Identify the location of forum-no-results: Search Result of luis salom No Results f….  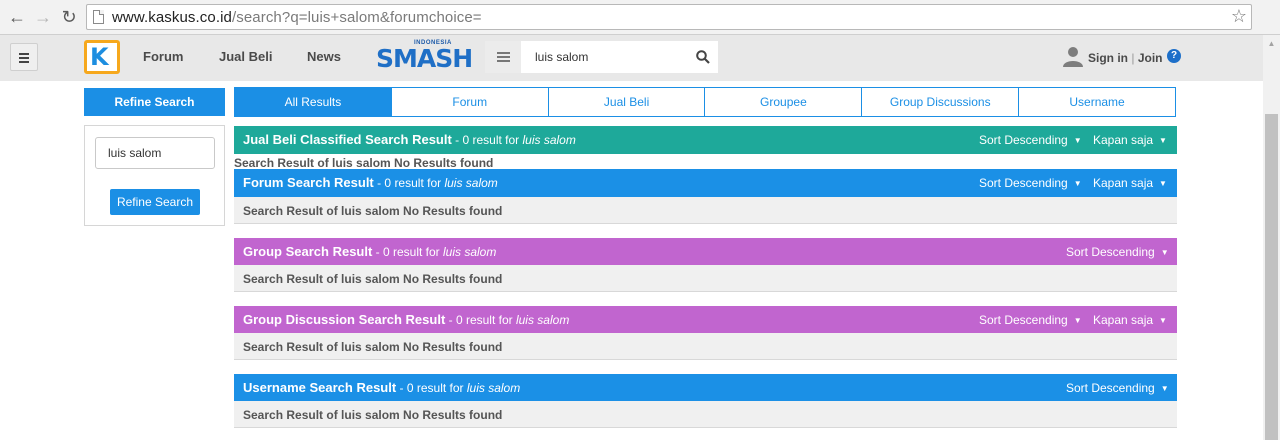
(705, 210).